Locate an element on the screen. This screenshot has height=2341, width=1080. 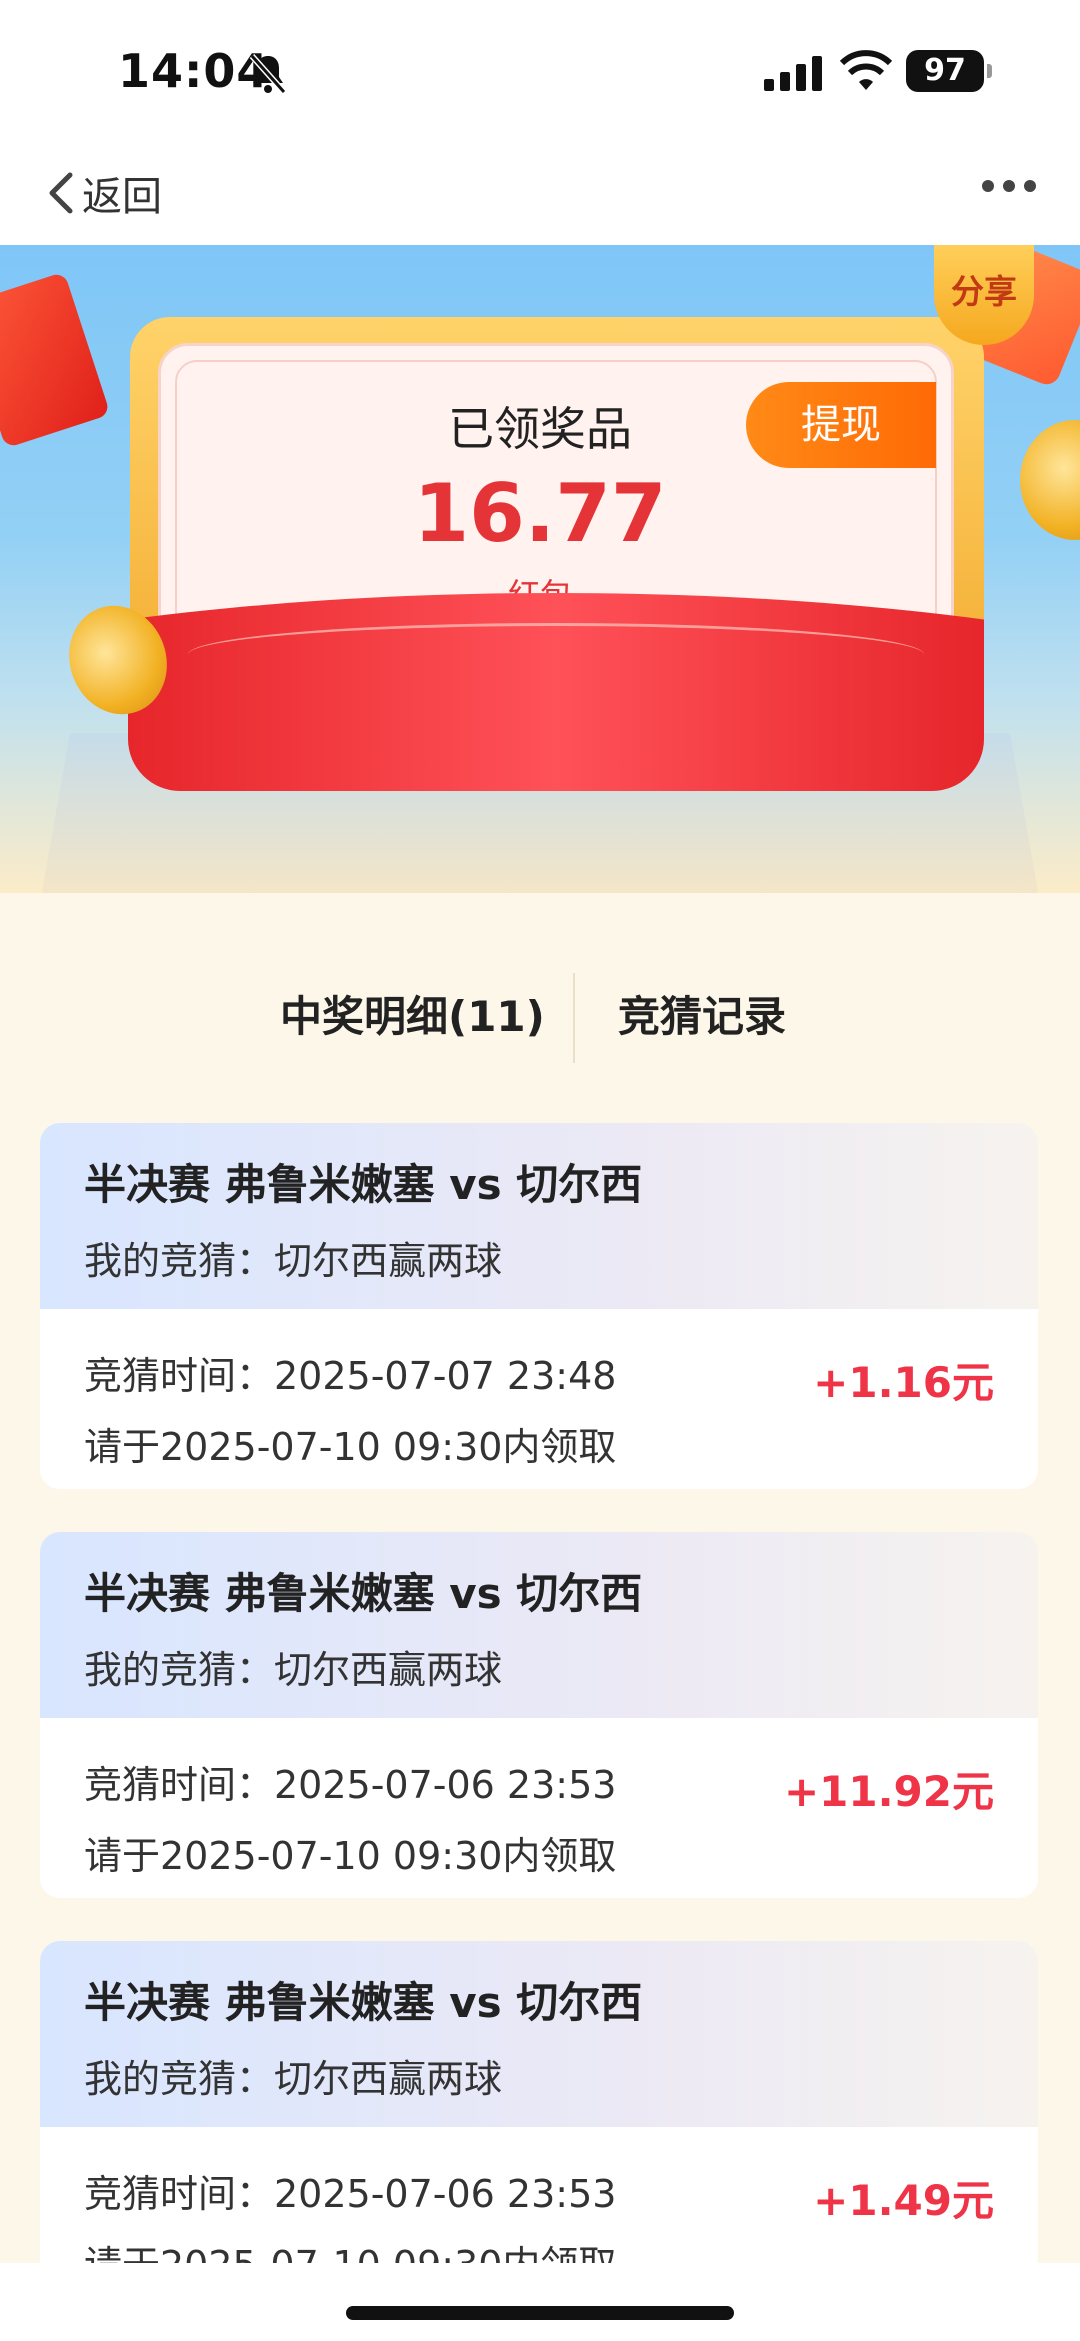
envelope-front is located at coordinates (556, 692).